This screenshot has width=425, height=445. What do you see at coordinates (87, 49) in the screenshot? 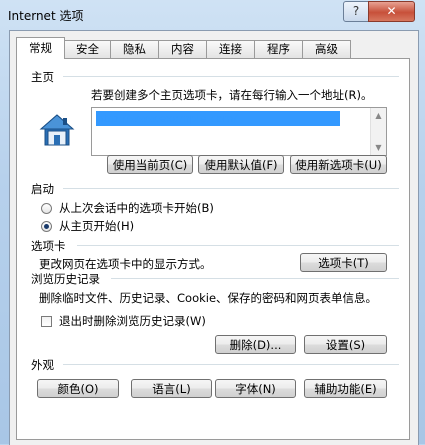
I see `tab-security: 安全` at bounding box center [87, 49].